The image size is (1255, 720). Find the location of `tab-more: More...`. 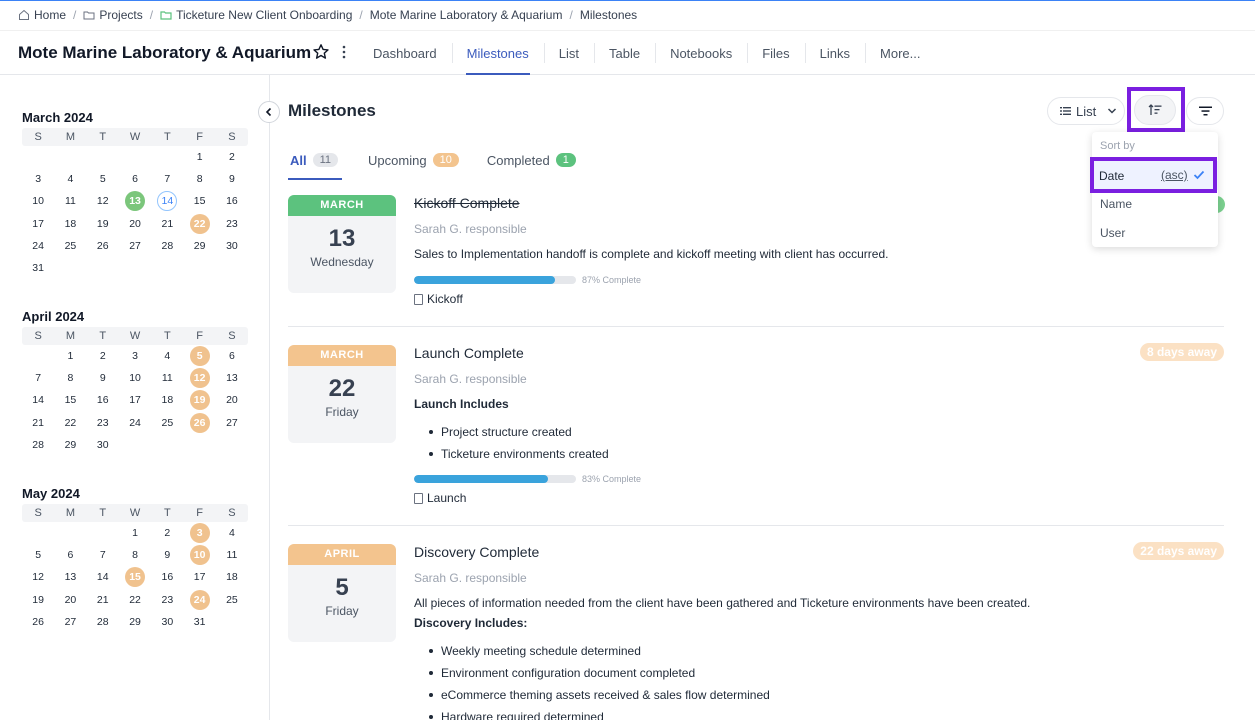

tab-more: More... is located at coordinates (900, 53).